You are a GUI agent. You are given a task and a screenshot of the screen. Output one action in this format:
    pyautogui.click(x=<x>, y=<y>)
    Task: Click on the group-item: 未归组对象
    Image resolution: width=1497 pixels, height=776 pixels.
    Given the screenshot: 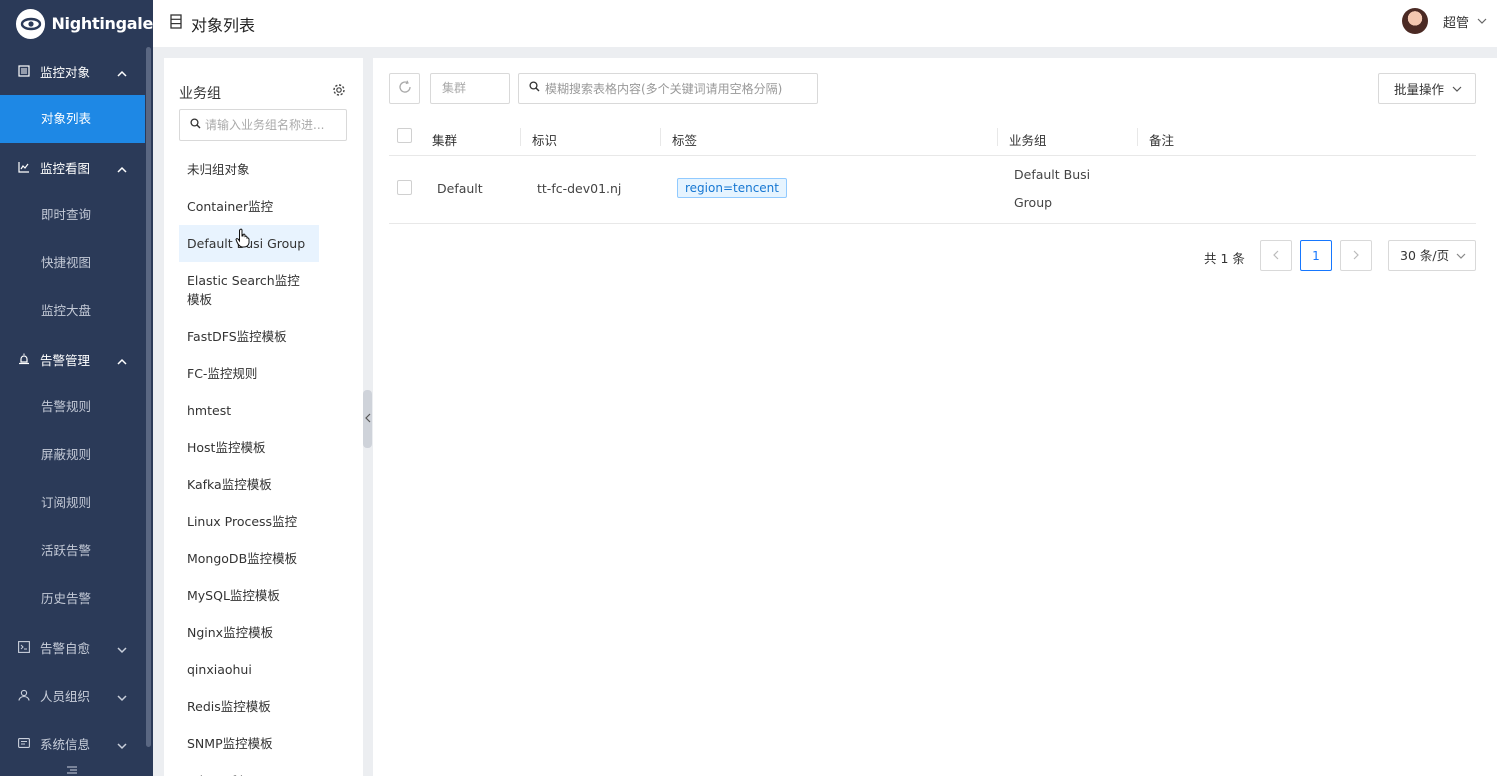 What is the action you would take?
    pyautogui.click(x=249, y=169)
    